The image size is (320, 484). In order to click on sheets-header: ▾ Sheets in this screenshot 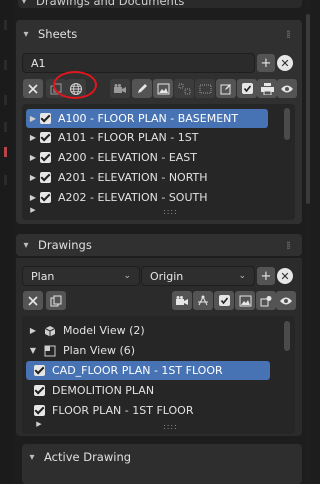, I will do `click(155, 34)`.